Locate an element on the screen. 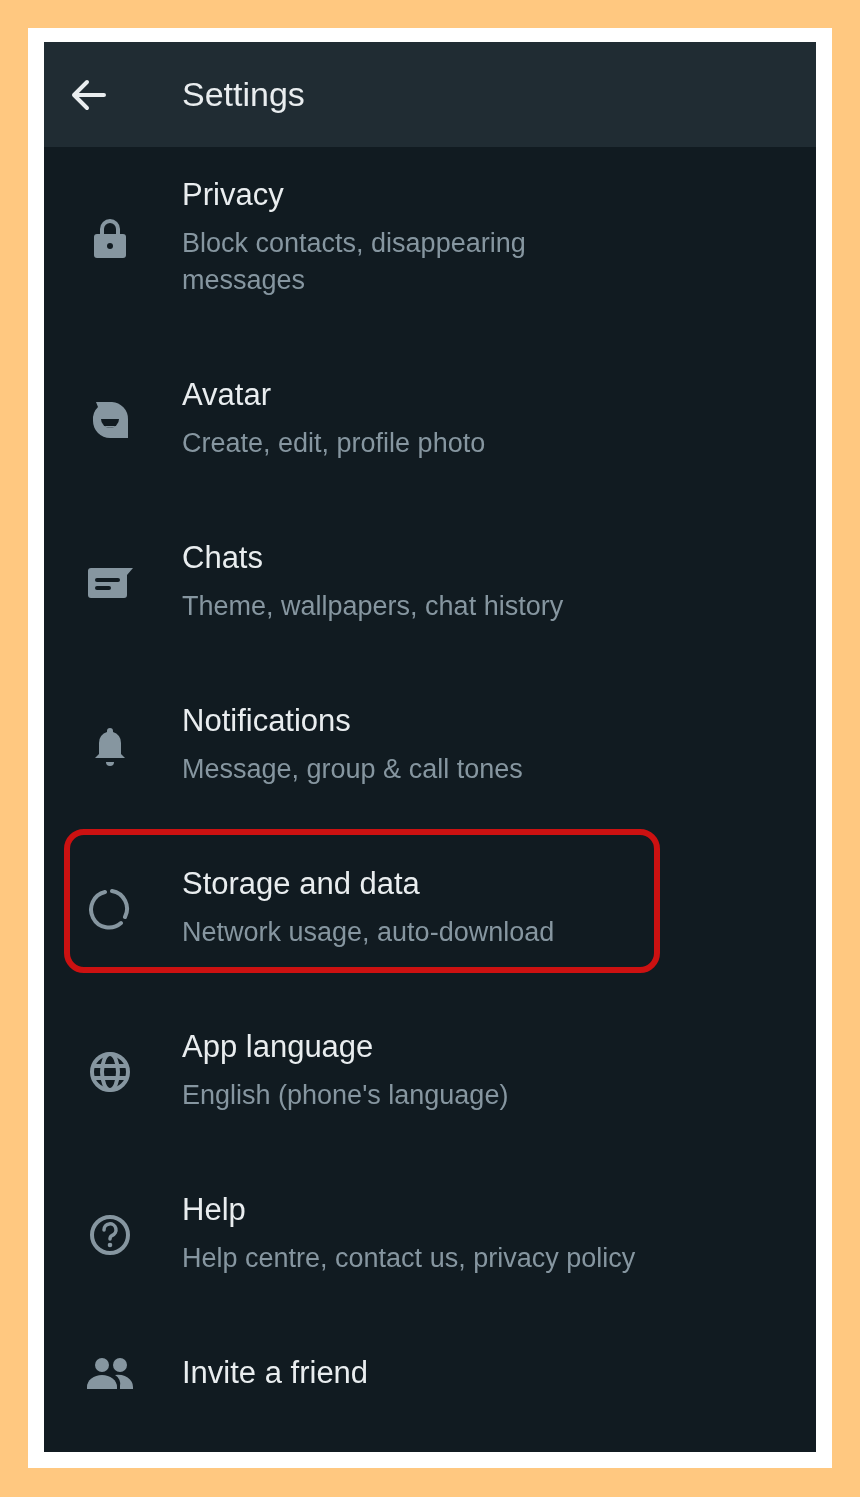 The image size is (860, 1497). item-description: Help centre, contact us, privacy policy is located at coordinates (409, 1258).